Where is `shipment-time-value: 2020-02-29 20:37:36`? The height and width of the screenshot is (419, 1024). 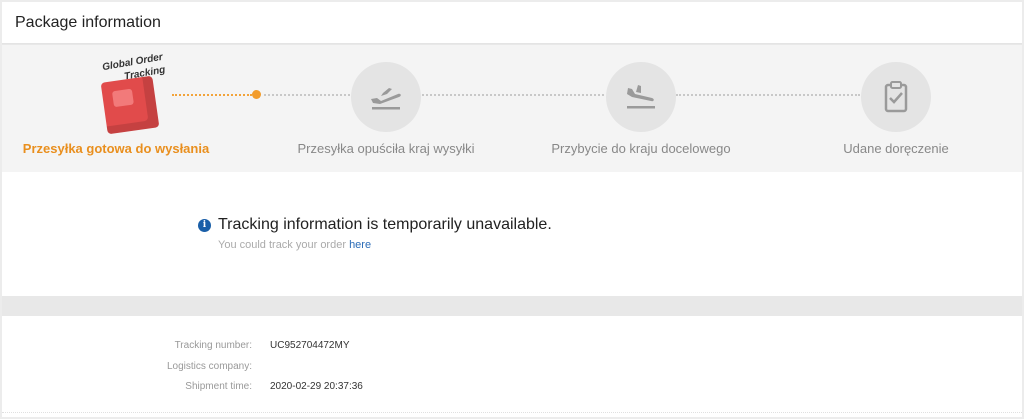 shipment-time-value: 2020-02-29 20:37:36 is located at coordinates (316, 386).